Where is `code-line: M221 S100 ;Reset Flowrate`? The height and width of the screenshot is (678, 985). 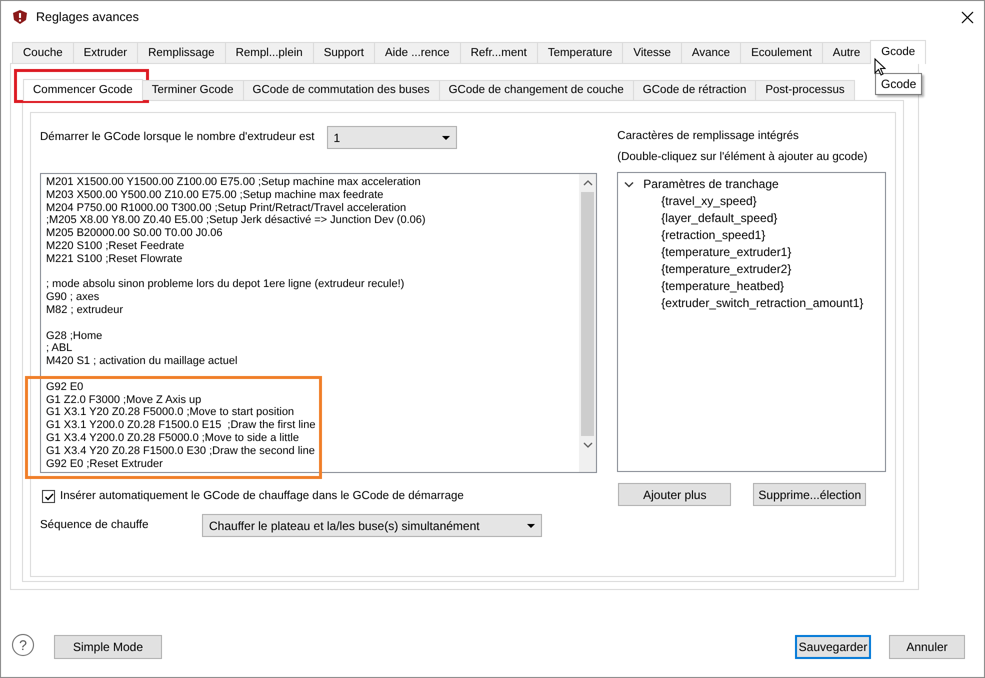
code-line: M221 S100 ;Reset Flowrate is located at coordinates (114, 259).